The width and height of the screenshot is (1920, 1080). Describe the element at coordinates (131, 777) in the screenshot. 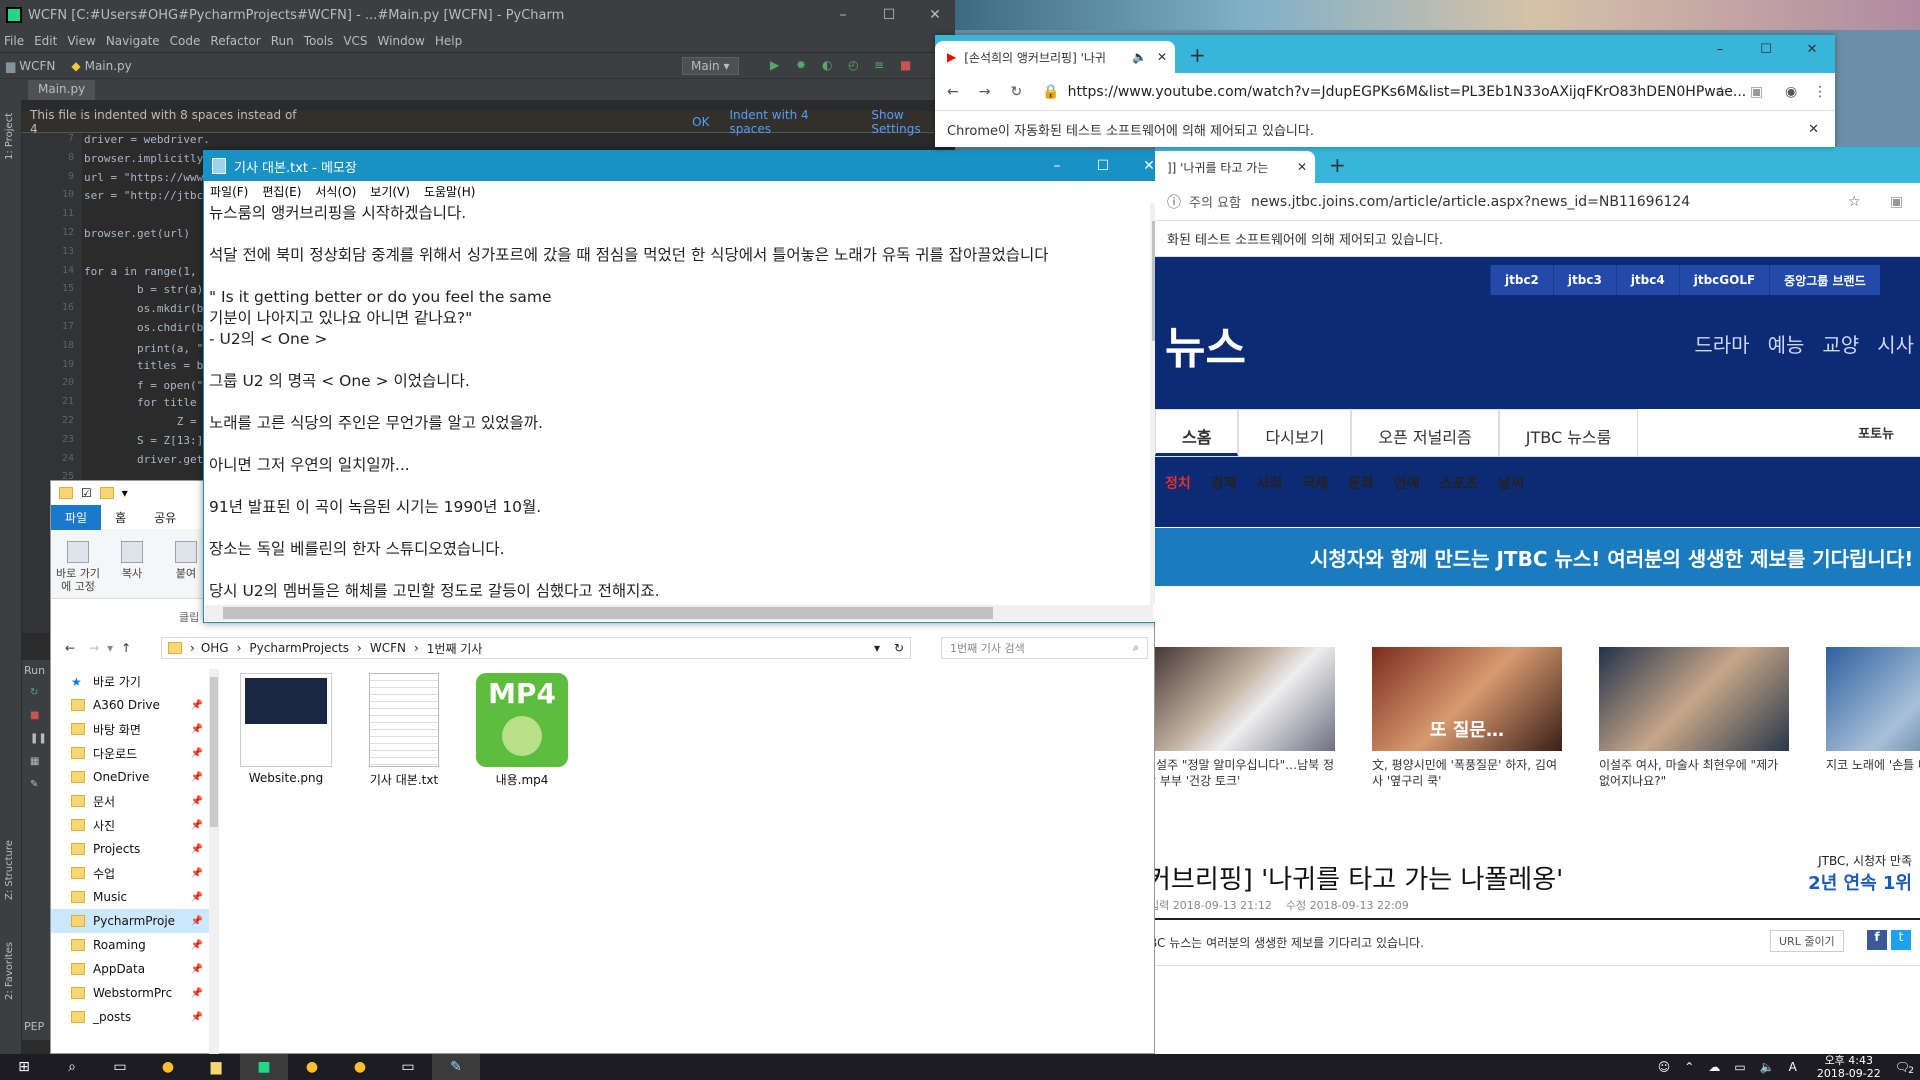

I see `nav-item: OneDrive 📌` at that location.